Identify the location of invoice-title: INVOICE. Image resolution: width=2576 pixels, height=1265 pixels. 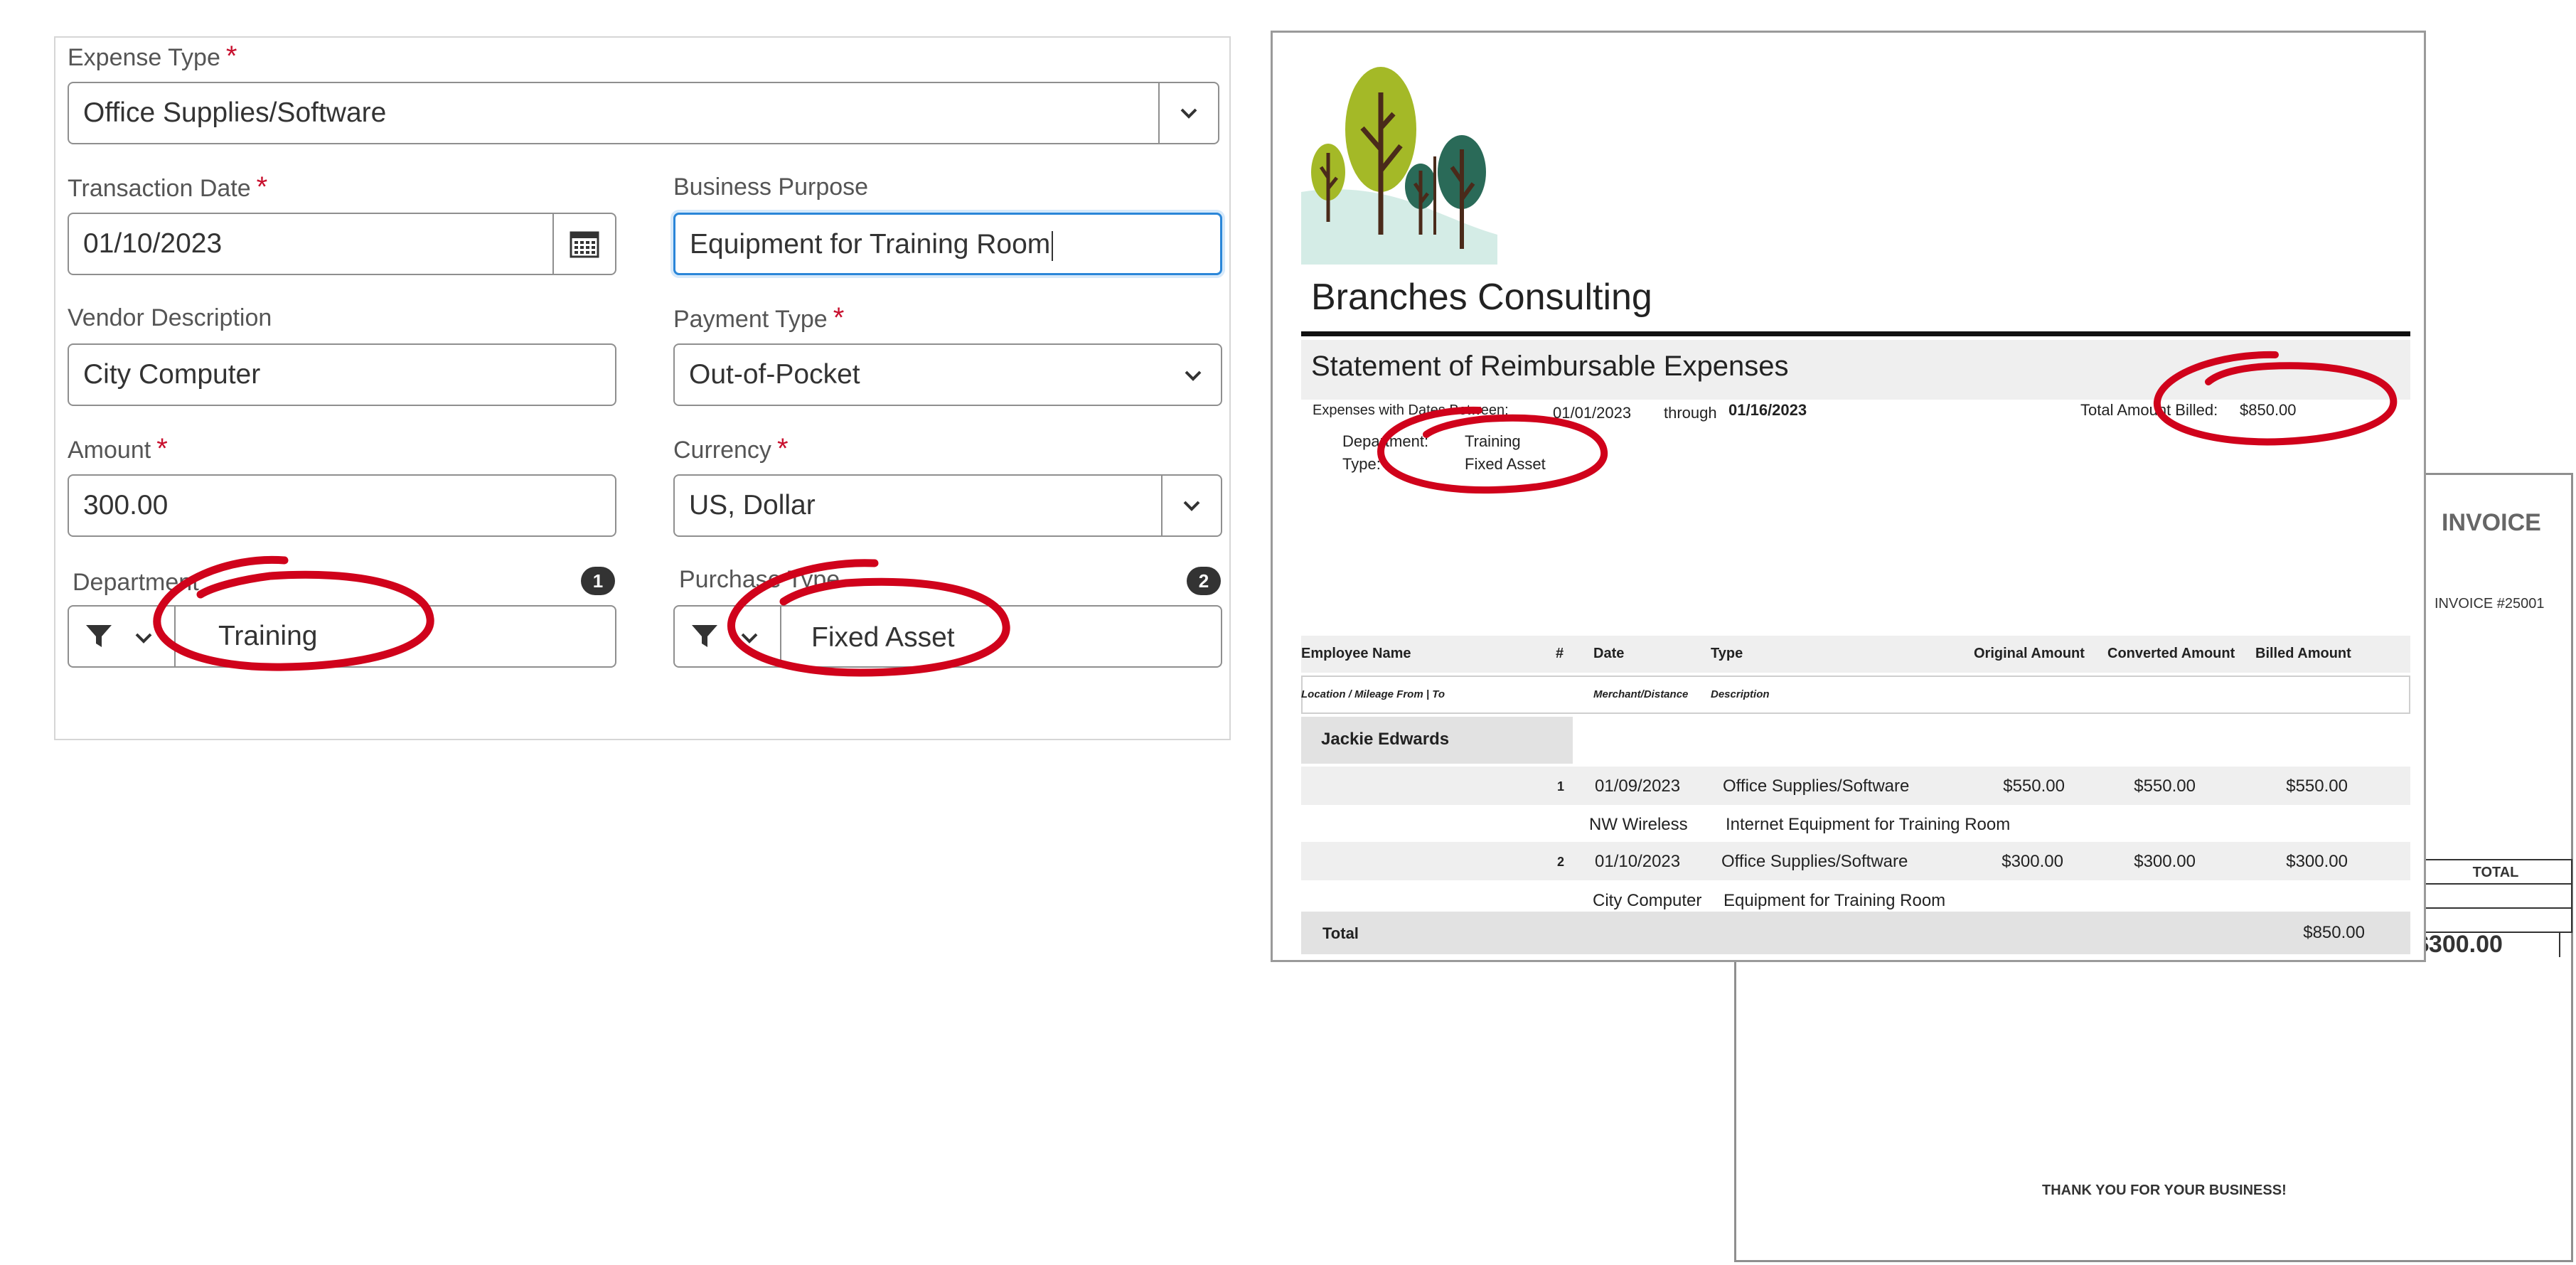
(2491, 522).